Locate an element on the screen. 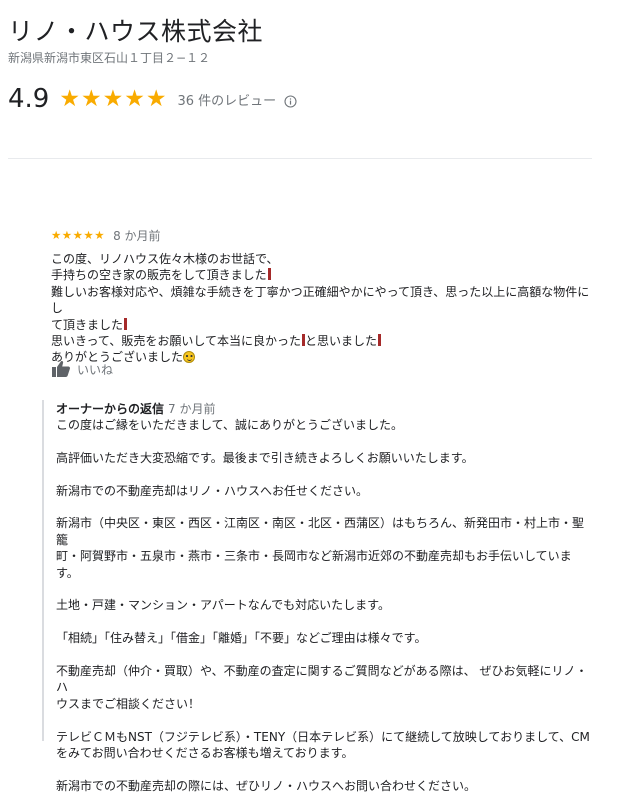  business-address: 新潟県新潟市東区石山１丁目２−１２ is located at coordinates (109, 58).